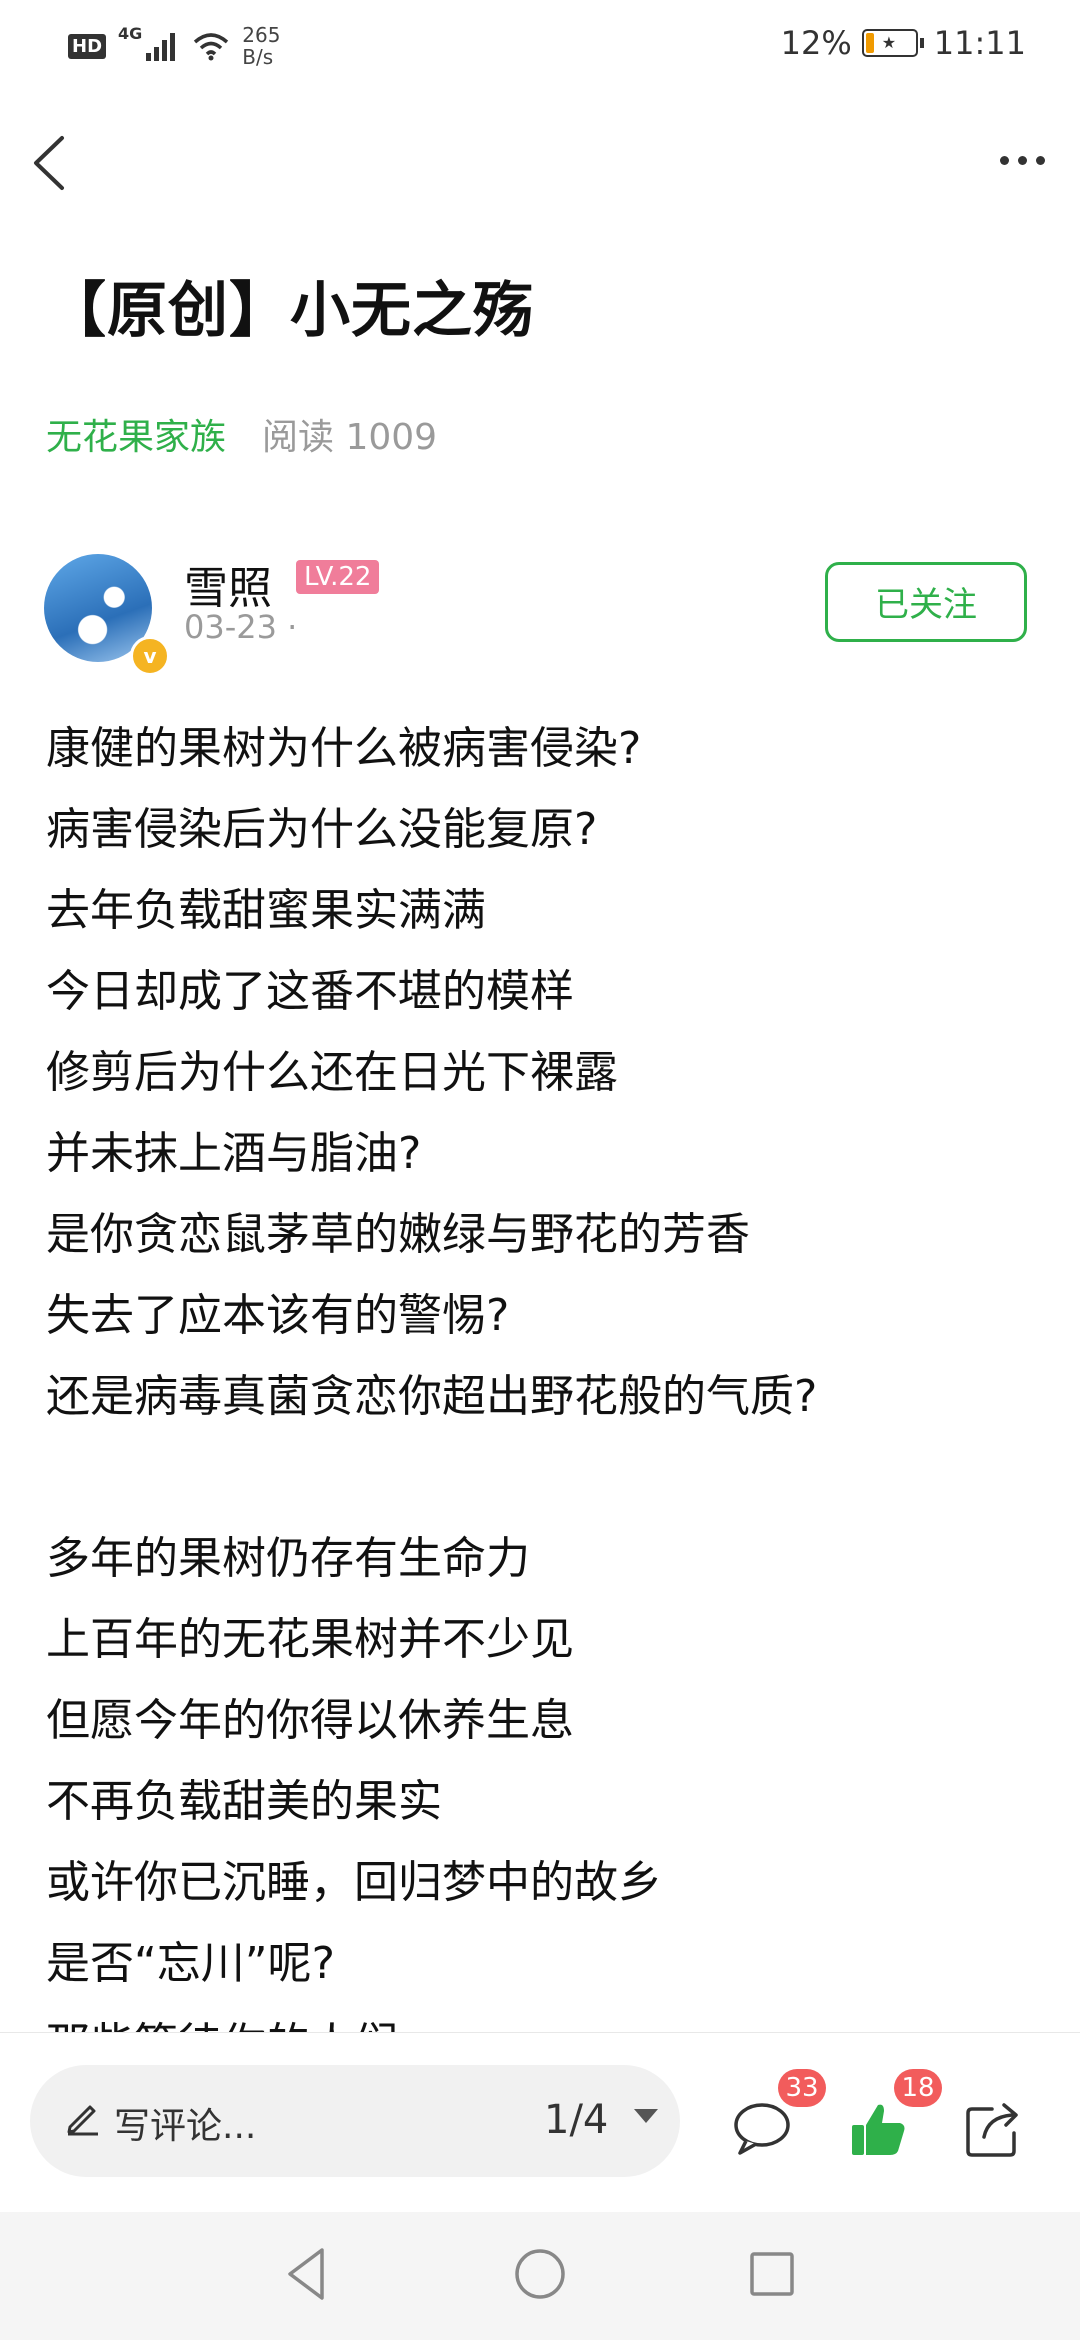 The image size is (1080, 2340). I want to click on body-line: 不再负载甜美的果实, so click(244, 1801).